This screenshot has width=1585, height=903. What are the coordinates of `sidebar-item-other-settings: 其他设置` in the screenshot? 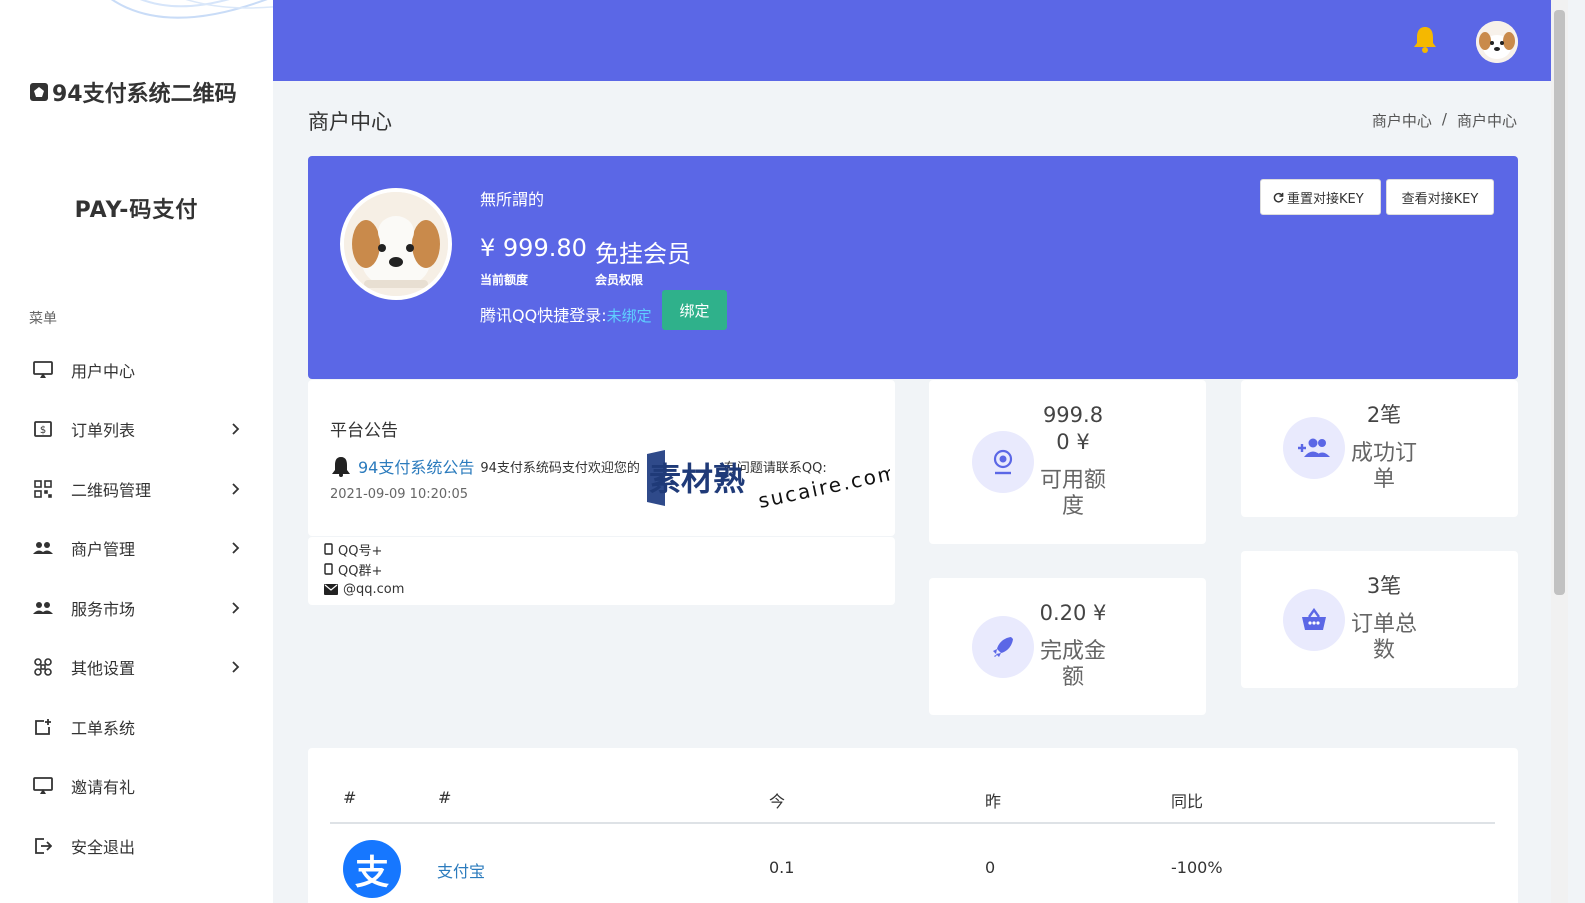 It's located at (136, 668).